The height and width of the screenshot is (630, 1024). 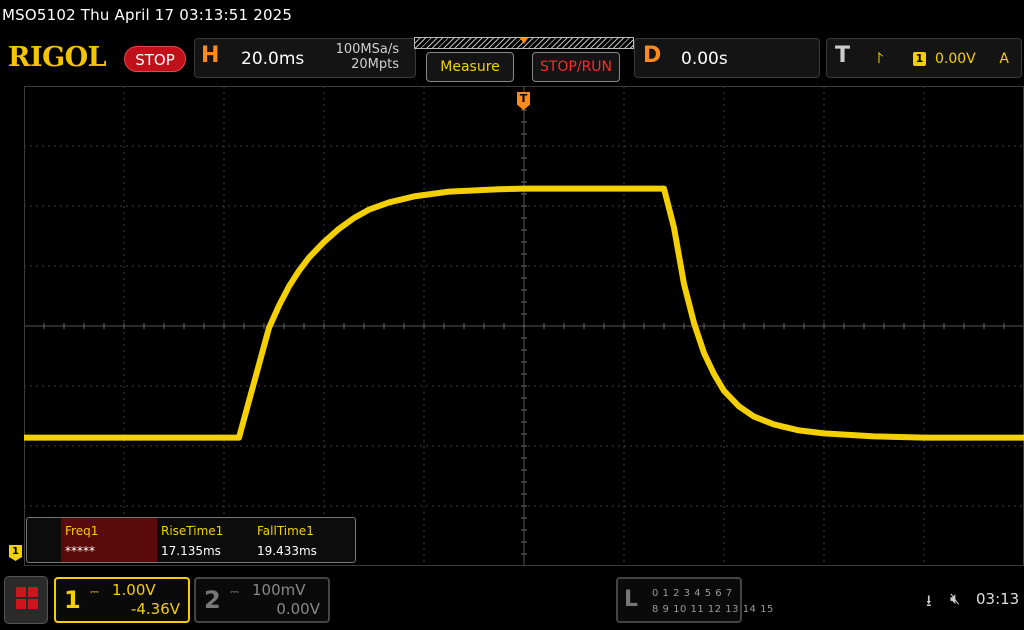 What do you see at coordinates (704, 59) in the screenshot?
I see `delay-value: 0.00s` at bounding box center [704, 59].